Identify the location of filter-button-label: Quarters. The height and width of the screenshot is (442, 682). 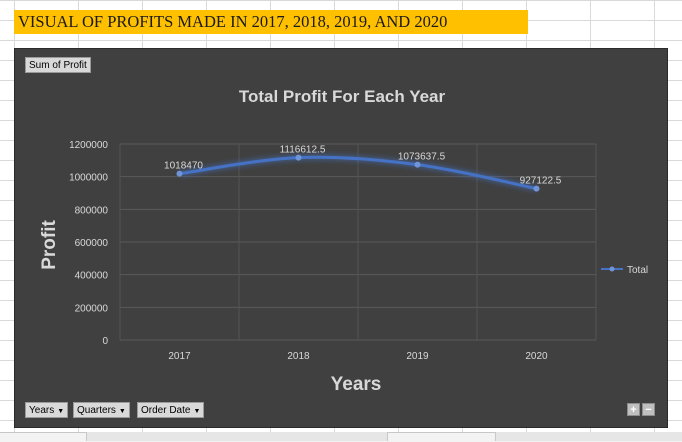
(96, 410).